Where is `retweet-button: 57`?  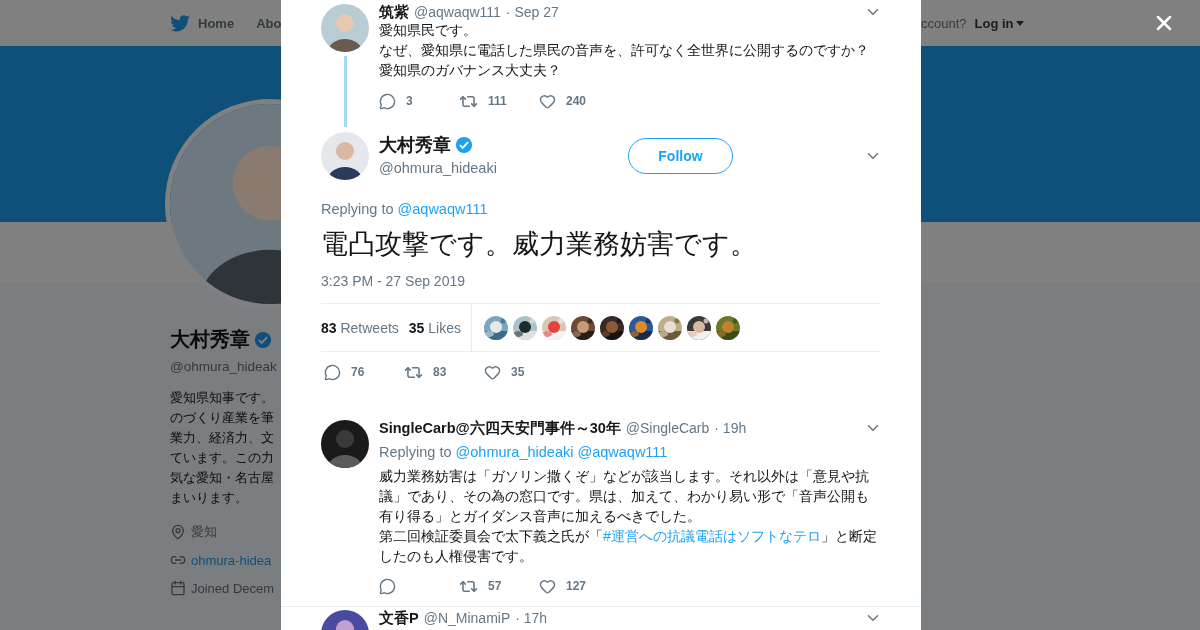
retweet-button: 57 is located at coordinates (480, 586).